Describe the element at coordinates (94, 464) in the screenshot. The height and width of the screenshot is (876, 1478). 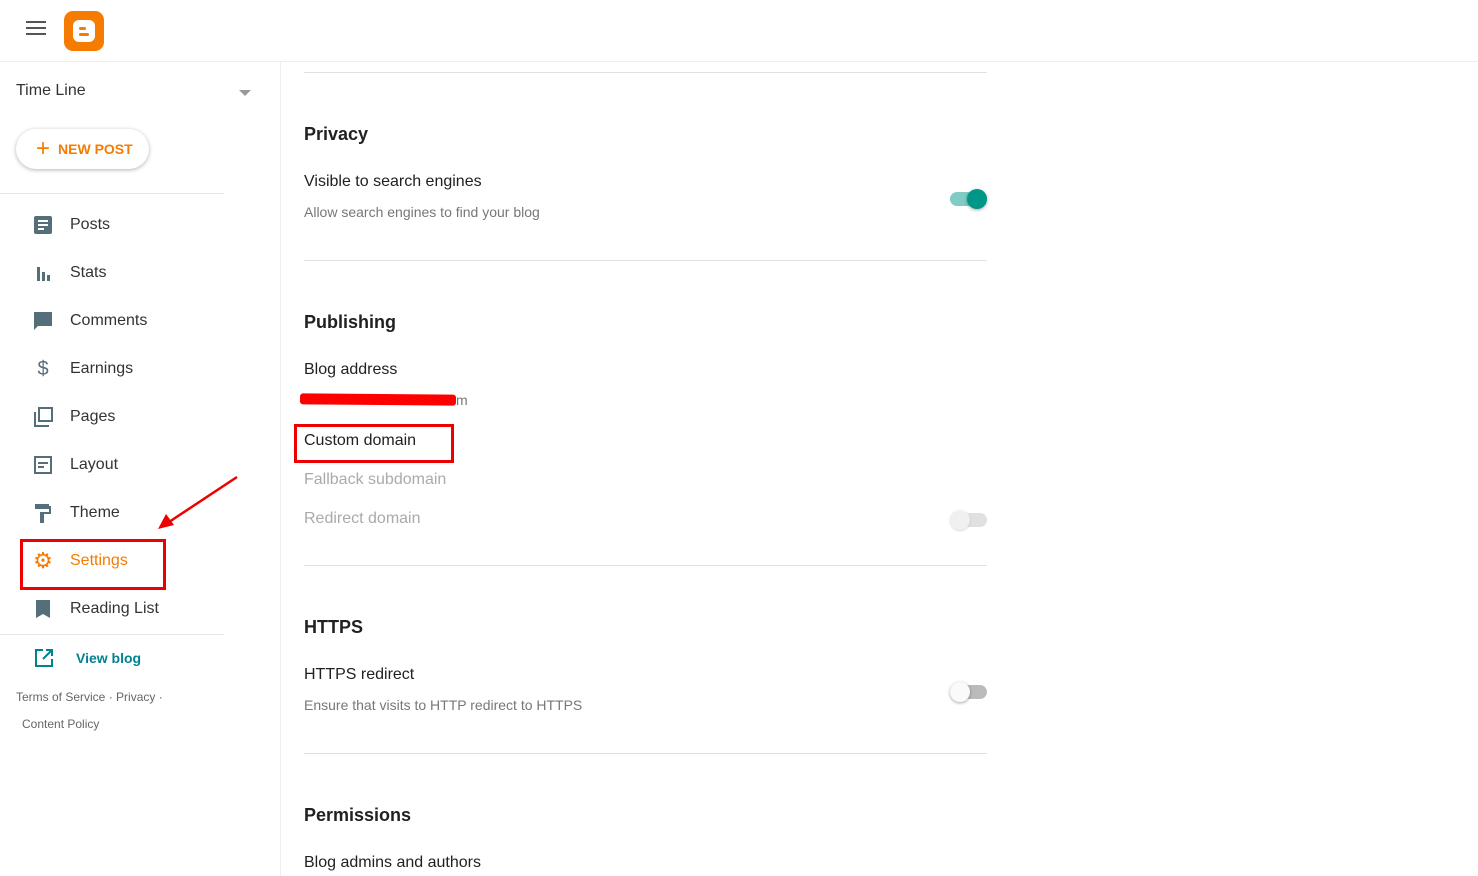
I see `sidebar-item-label: Layout` at that location.